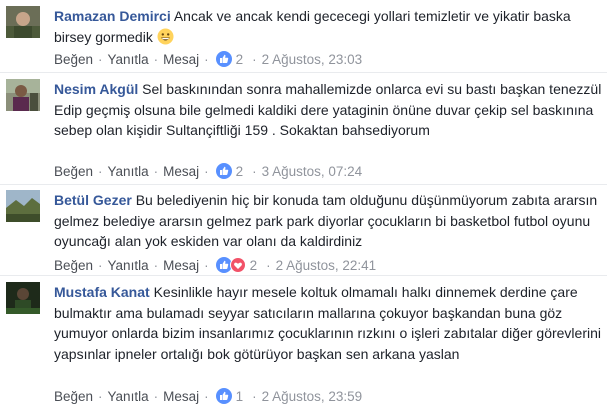 Image resolution: width=607 pixels, height=413 pixels. What do you see at coordinates (102, 292) in the screenshot?
I see `comment-author: Mustafa Kanat` at bounding box center [102, 292].